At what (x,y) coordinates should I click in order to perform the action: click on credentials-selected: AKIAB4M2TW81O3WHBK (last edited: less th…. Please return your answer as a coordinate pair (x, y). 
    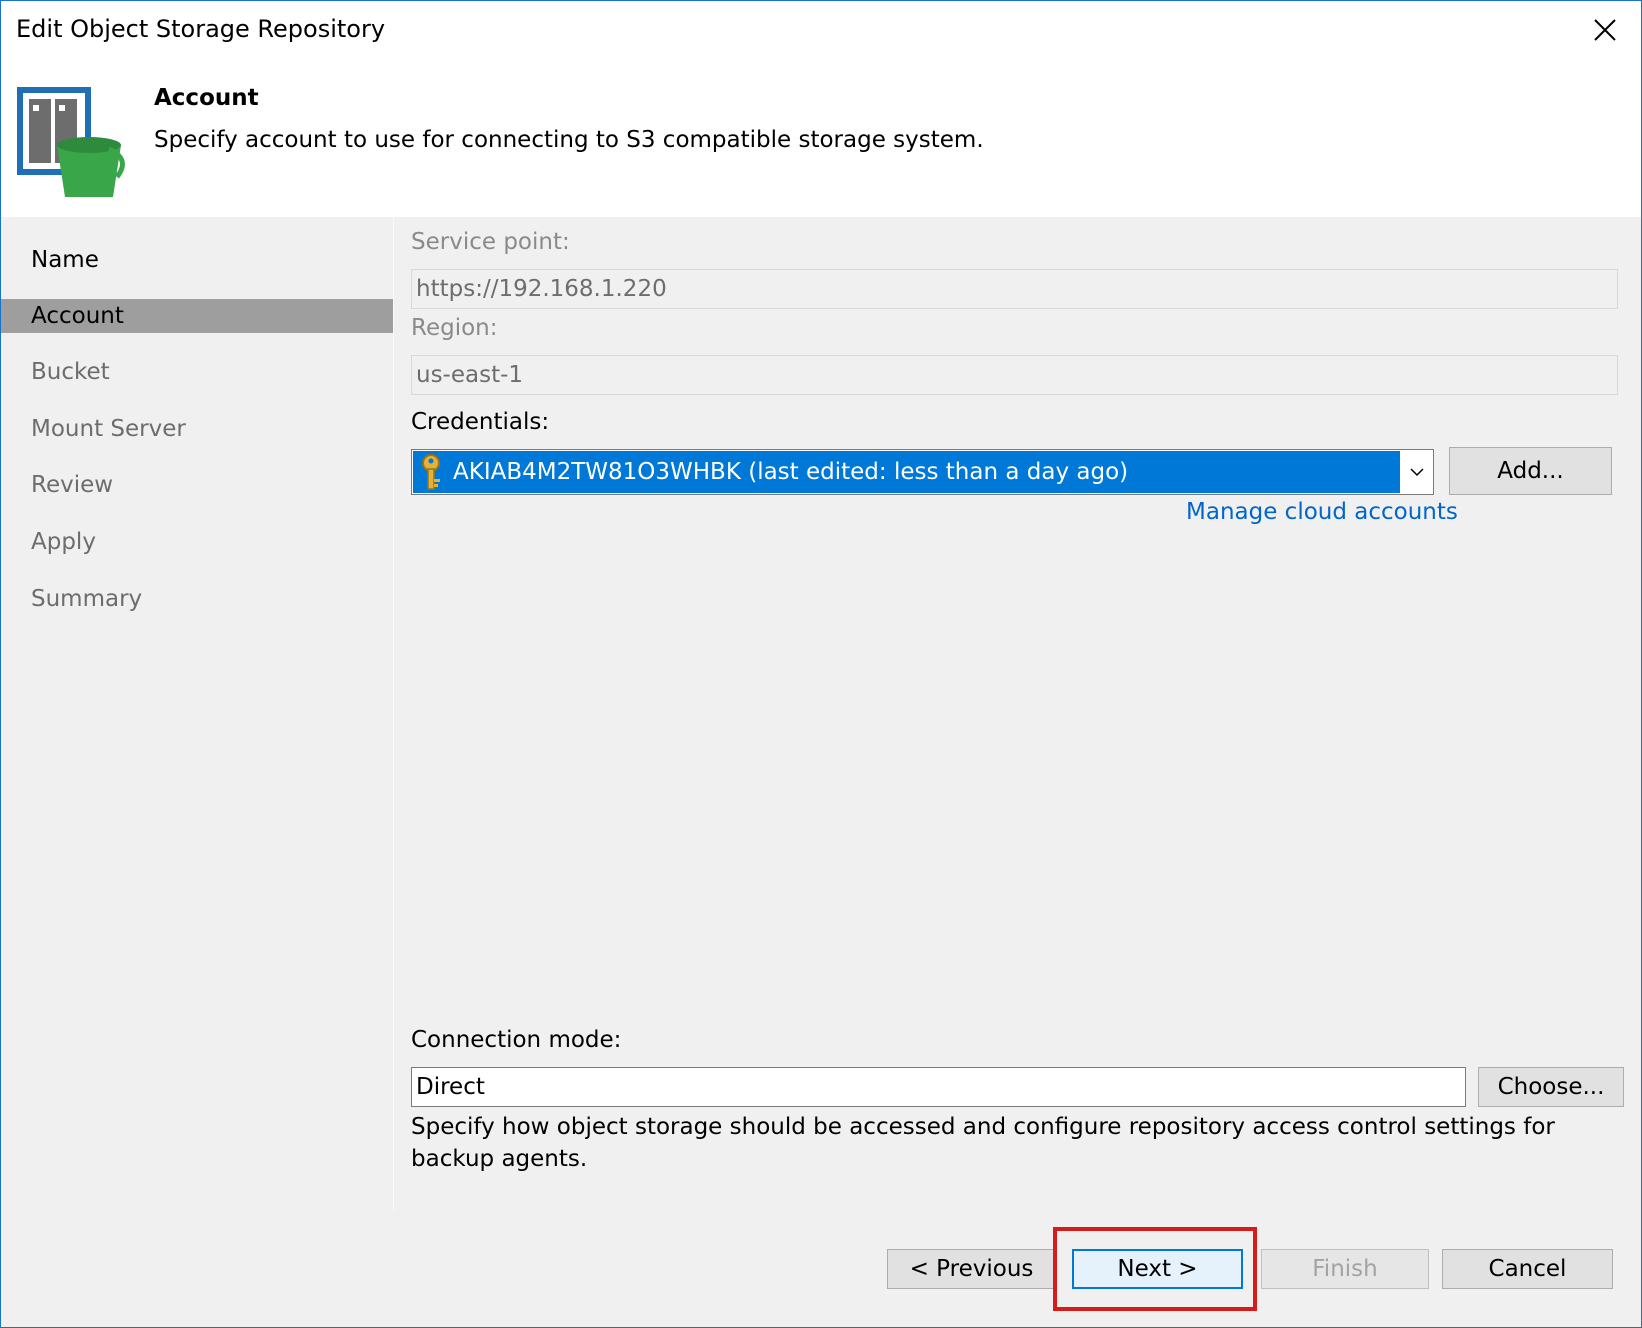
    Looking at the image, I should click on (906, 472).